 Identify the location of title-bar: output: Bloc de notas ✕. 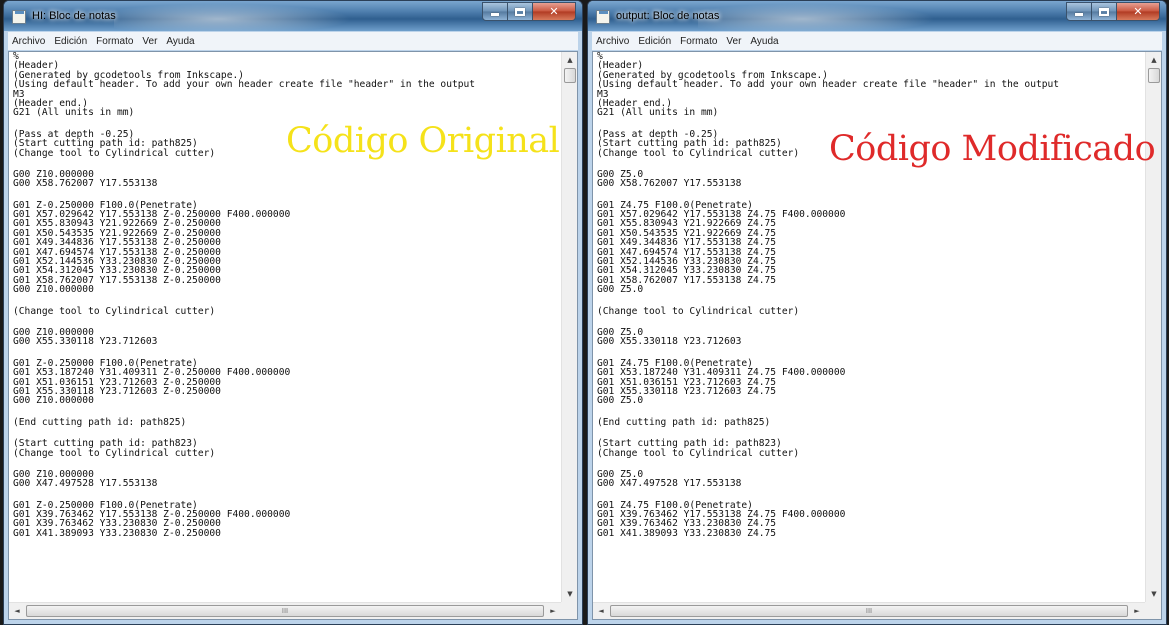
(877, 16).